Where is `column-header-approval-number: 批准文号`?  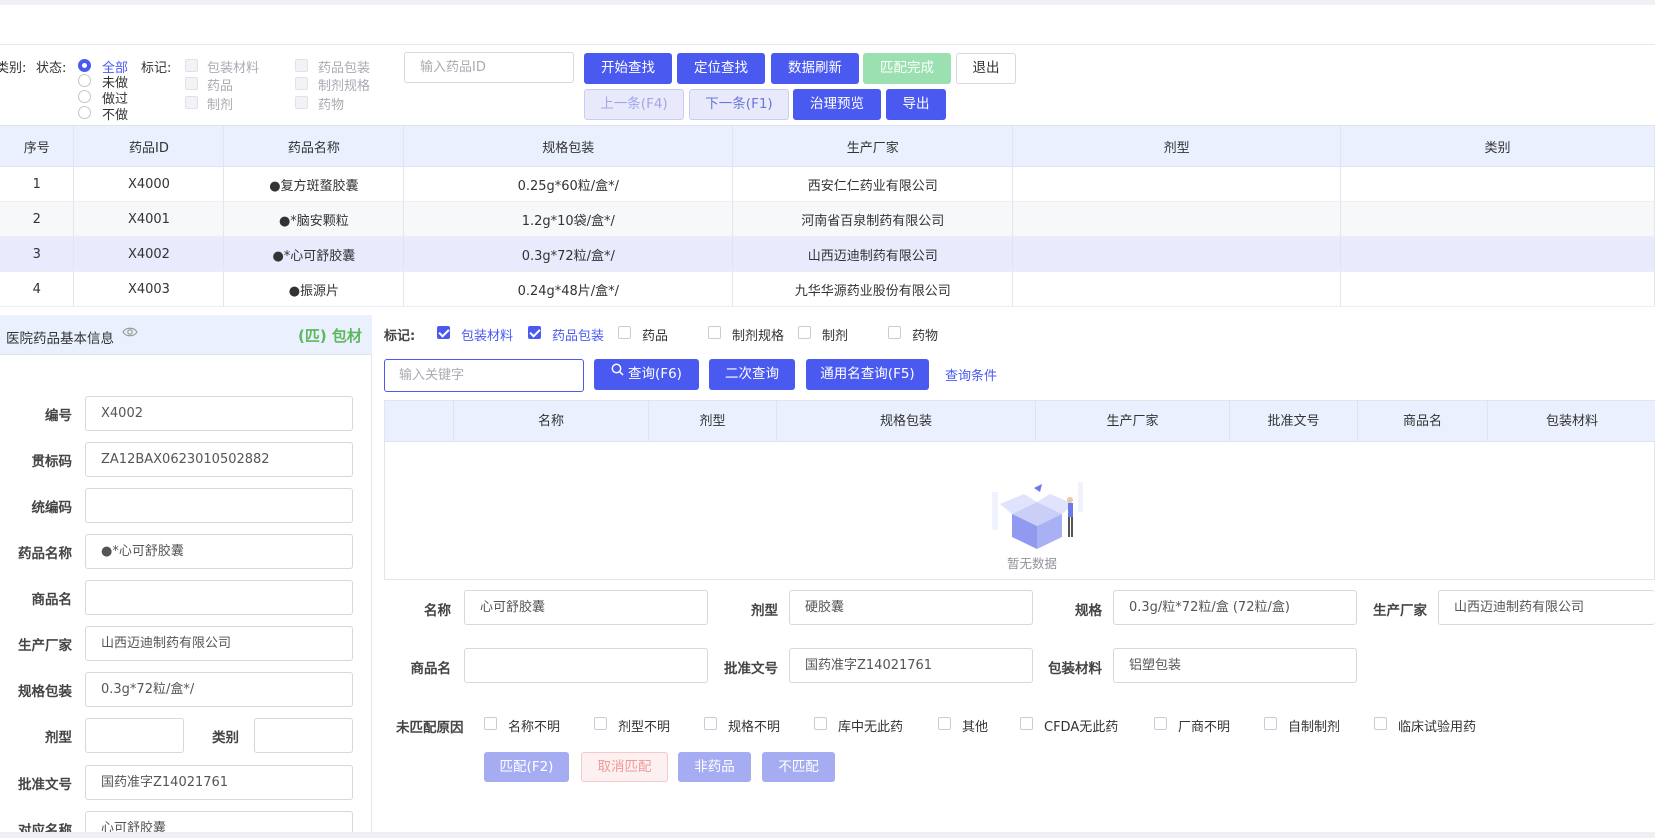 column-header-approval-number: 批准文号 is located at coordinates (1294, 421).